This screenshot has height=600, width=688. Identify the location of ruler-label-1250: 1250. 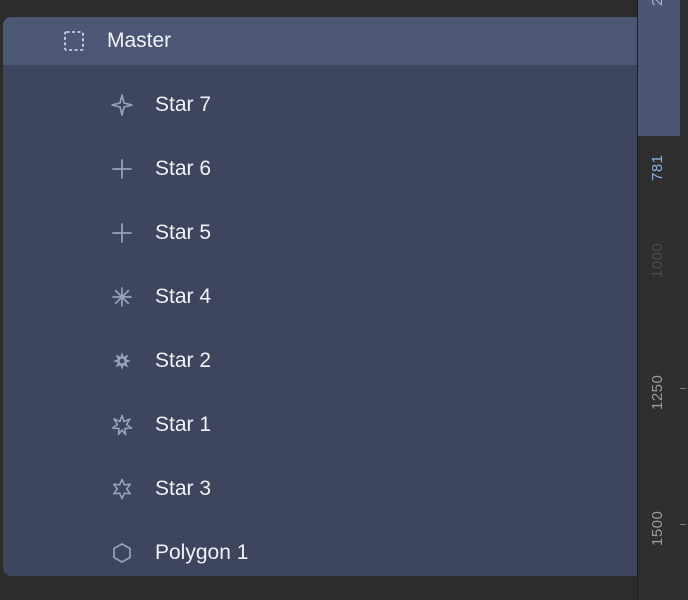
(657, 392).